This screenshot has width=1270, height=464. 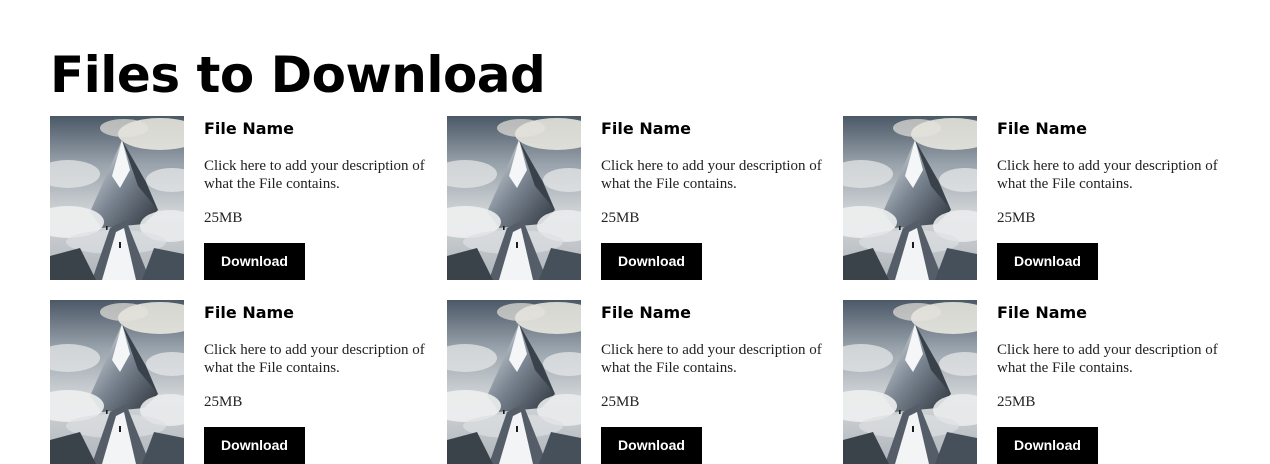 What do you see at coordinates (298, 75) in the screenshot?
I see `page-title: Files to Download` at bounding box center [298, 75].